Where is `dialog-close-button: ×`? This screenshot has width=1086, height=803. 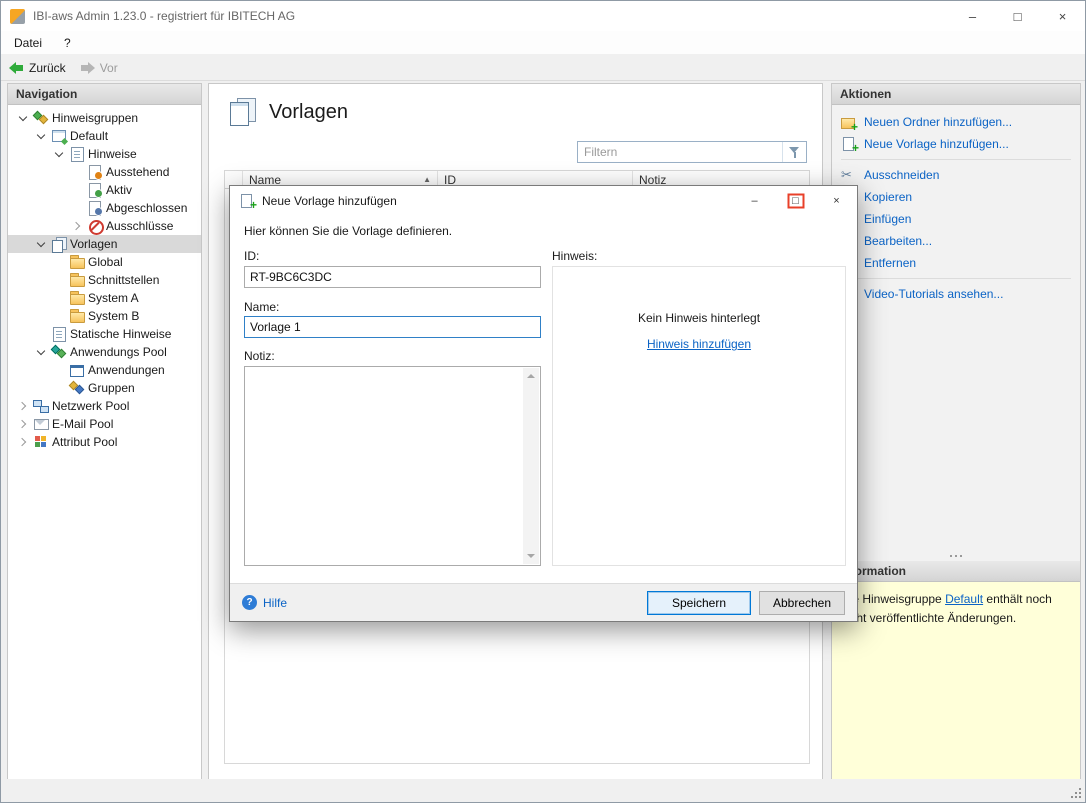
dialog-close-button: × is located at coordinates (836, 201).